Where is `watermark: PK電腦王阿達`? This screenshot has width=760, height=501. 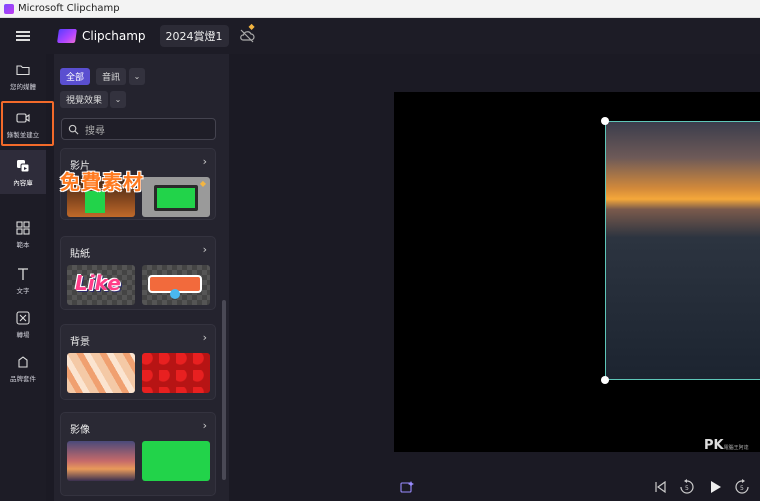
watermark: PK電腦王阿達 is located at coordinates (726, 445).